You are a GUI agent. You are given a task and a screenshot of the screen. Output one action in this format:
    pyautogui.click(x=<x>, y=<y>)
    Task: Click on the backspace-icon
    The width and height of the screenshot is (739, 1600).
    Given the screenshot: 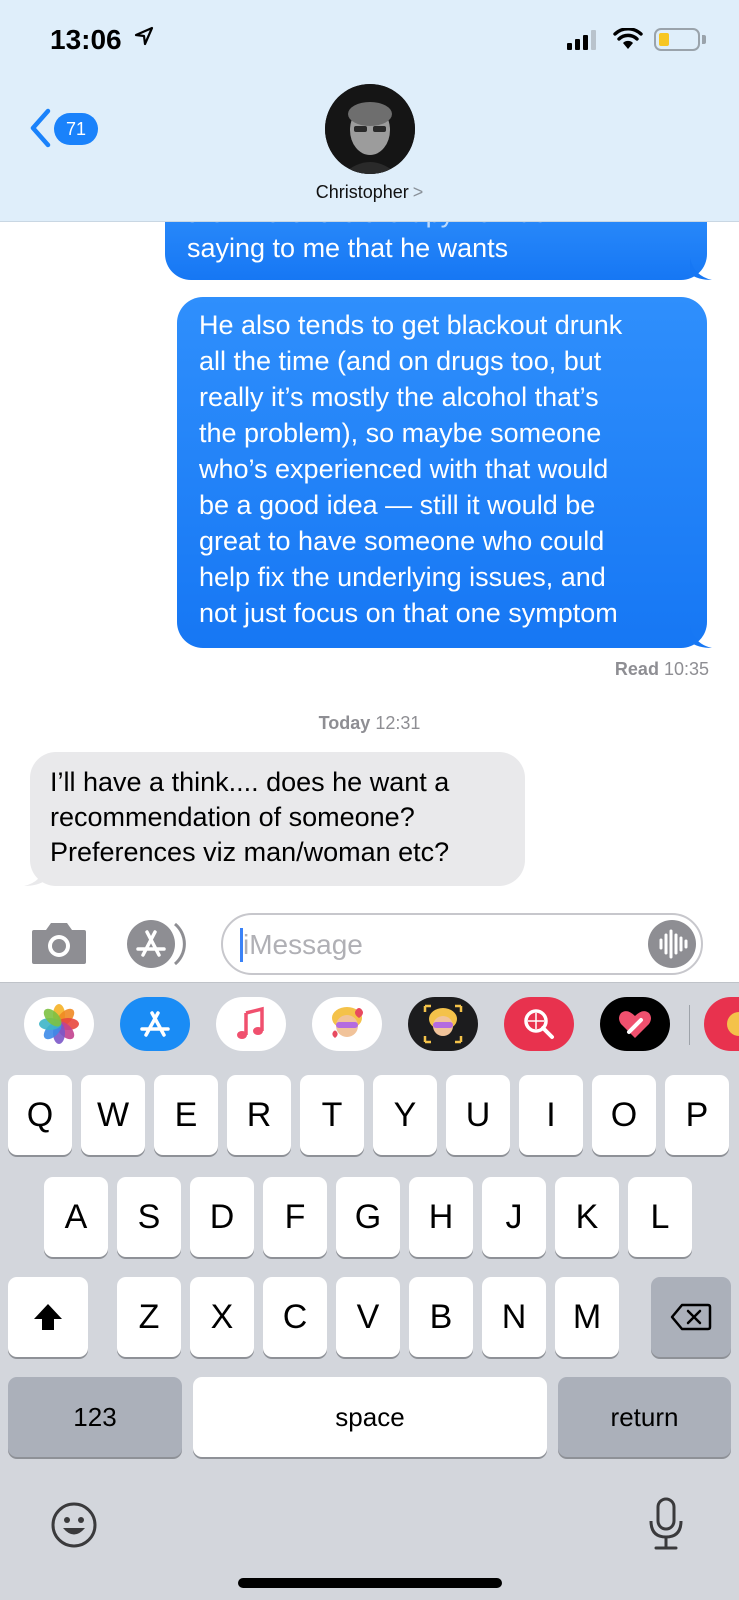 What is the action you would take?
    pyautogui.click(x=691, y=1317)
    